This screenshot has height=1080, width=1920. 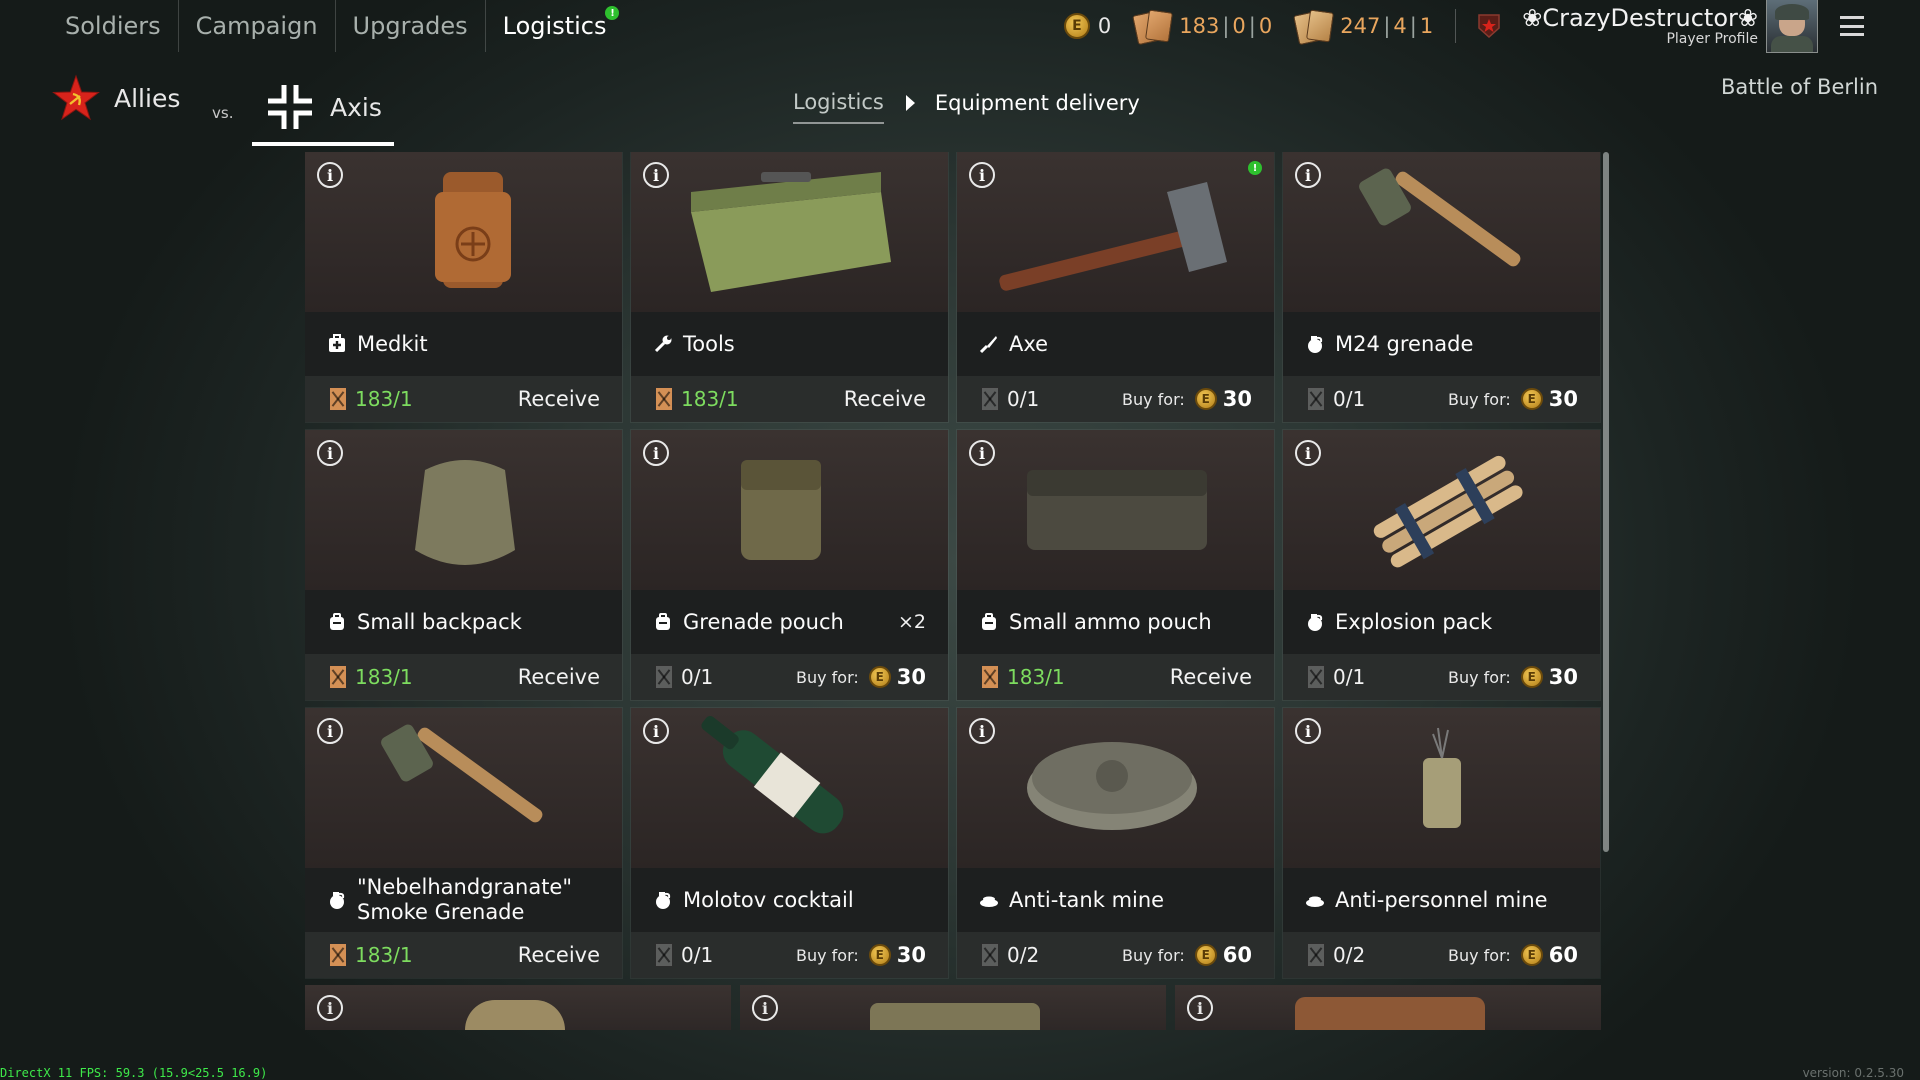 I want to click on receive-label: Receive, so click(x=558, y=399).